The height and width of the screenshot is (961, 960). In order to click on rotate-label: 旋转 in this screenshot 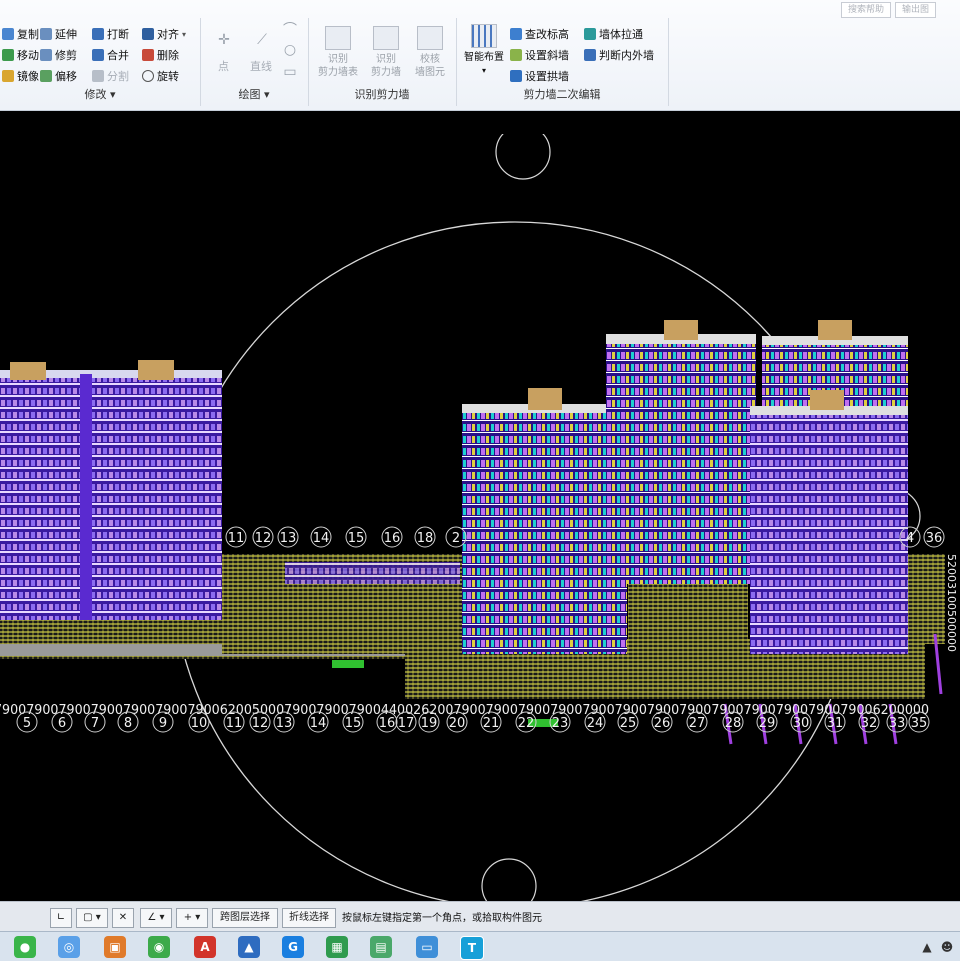, I will do `click(168, 76)`.